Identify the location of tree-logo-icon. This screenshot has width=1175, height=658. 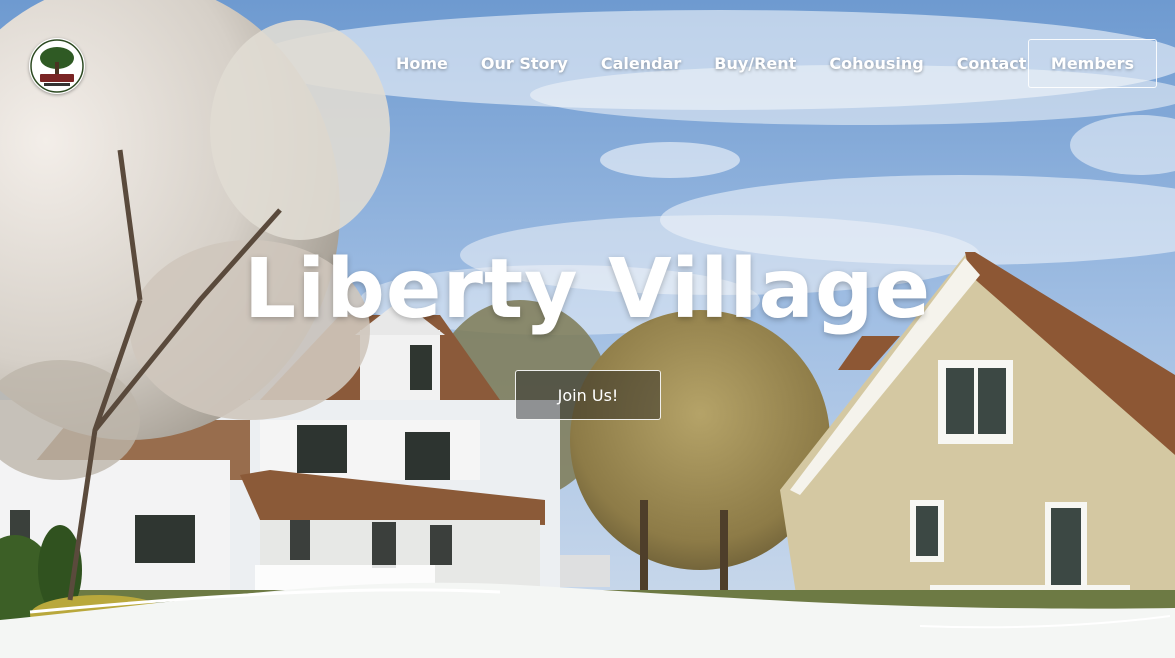
(57, 66).